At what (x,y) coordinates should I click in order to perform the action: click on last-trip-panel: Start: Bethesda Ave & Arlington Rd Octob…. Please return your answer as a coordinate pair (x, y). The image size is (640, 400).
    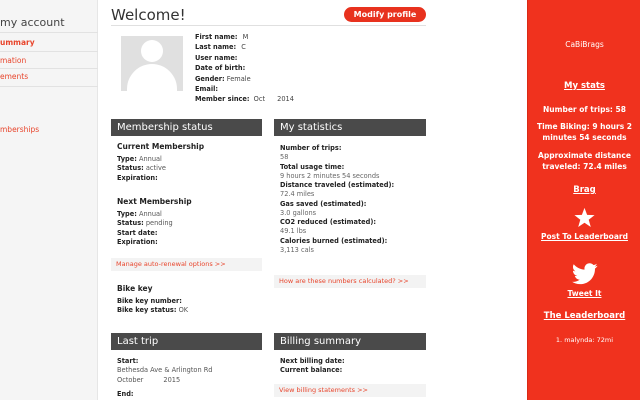
    Looking at the image, I should click on (186, 375).